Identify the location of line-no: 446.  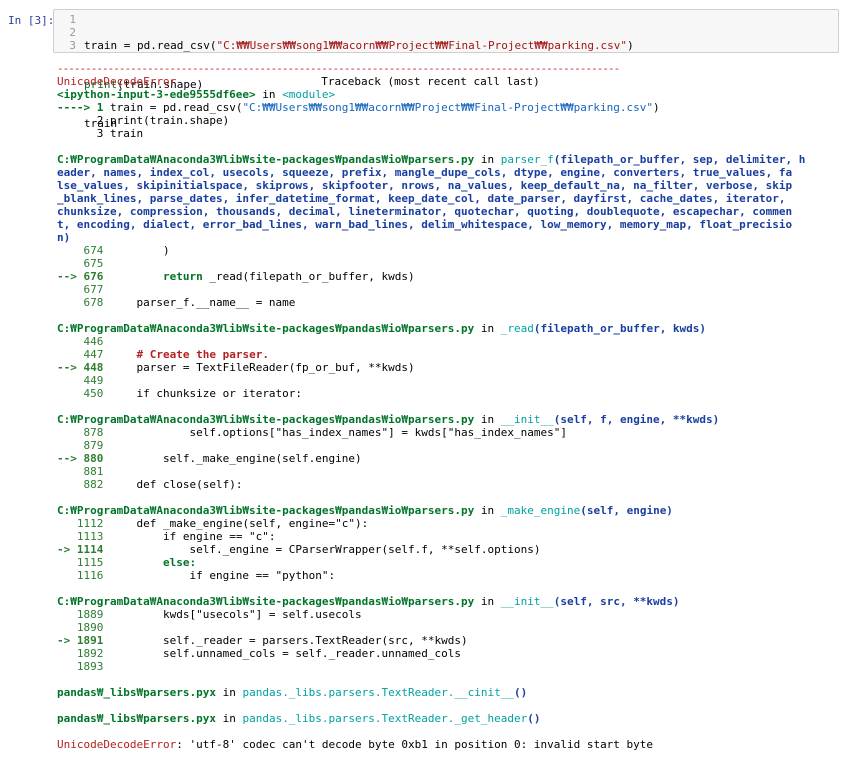
(80, 341).